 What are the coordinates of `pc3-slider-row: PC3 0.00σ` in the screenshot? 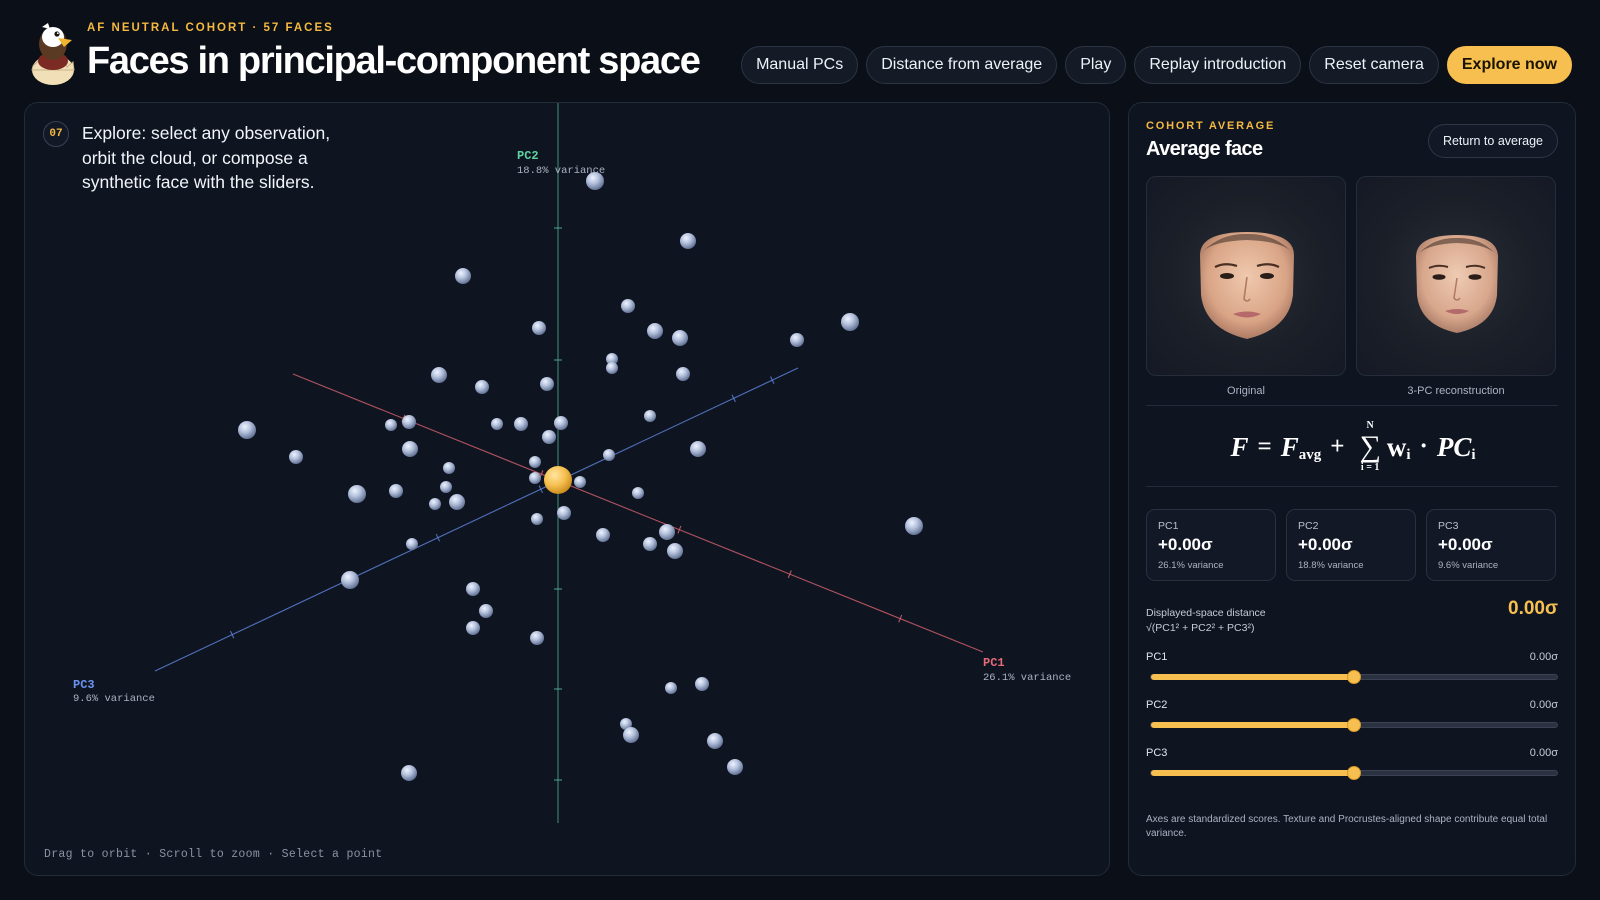 It's located at (1352, 767).